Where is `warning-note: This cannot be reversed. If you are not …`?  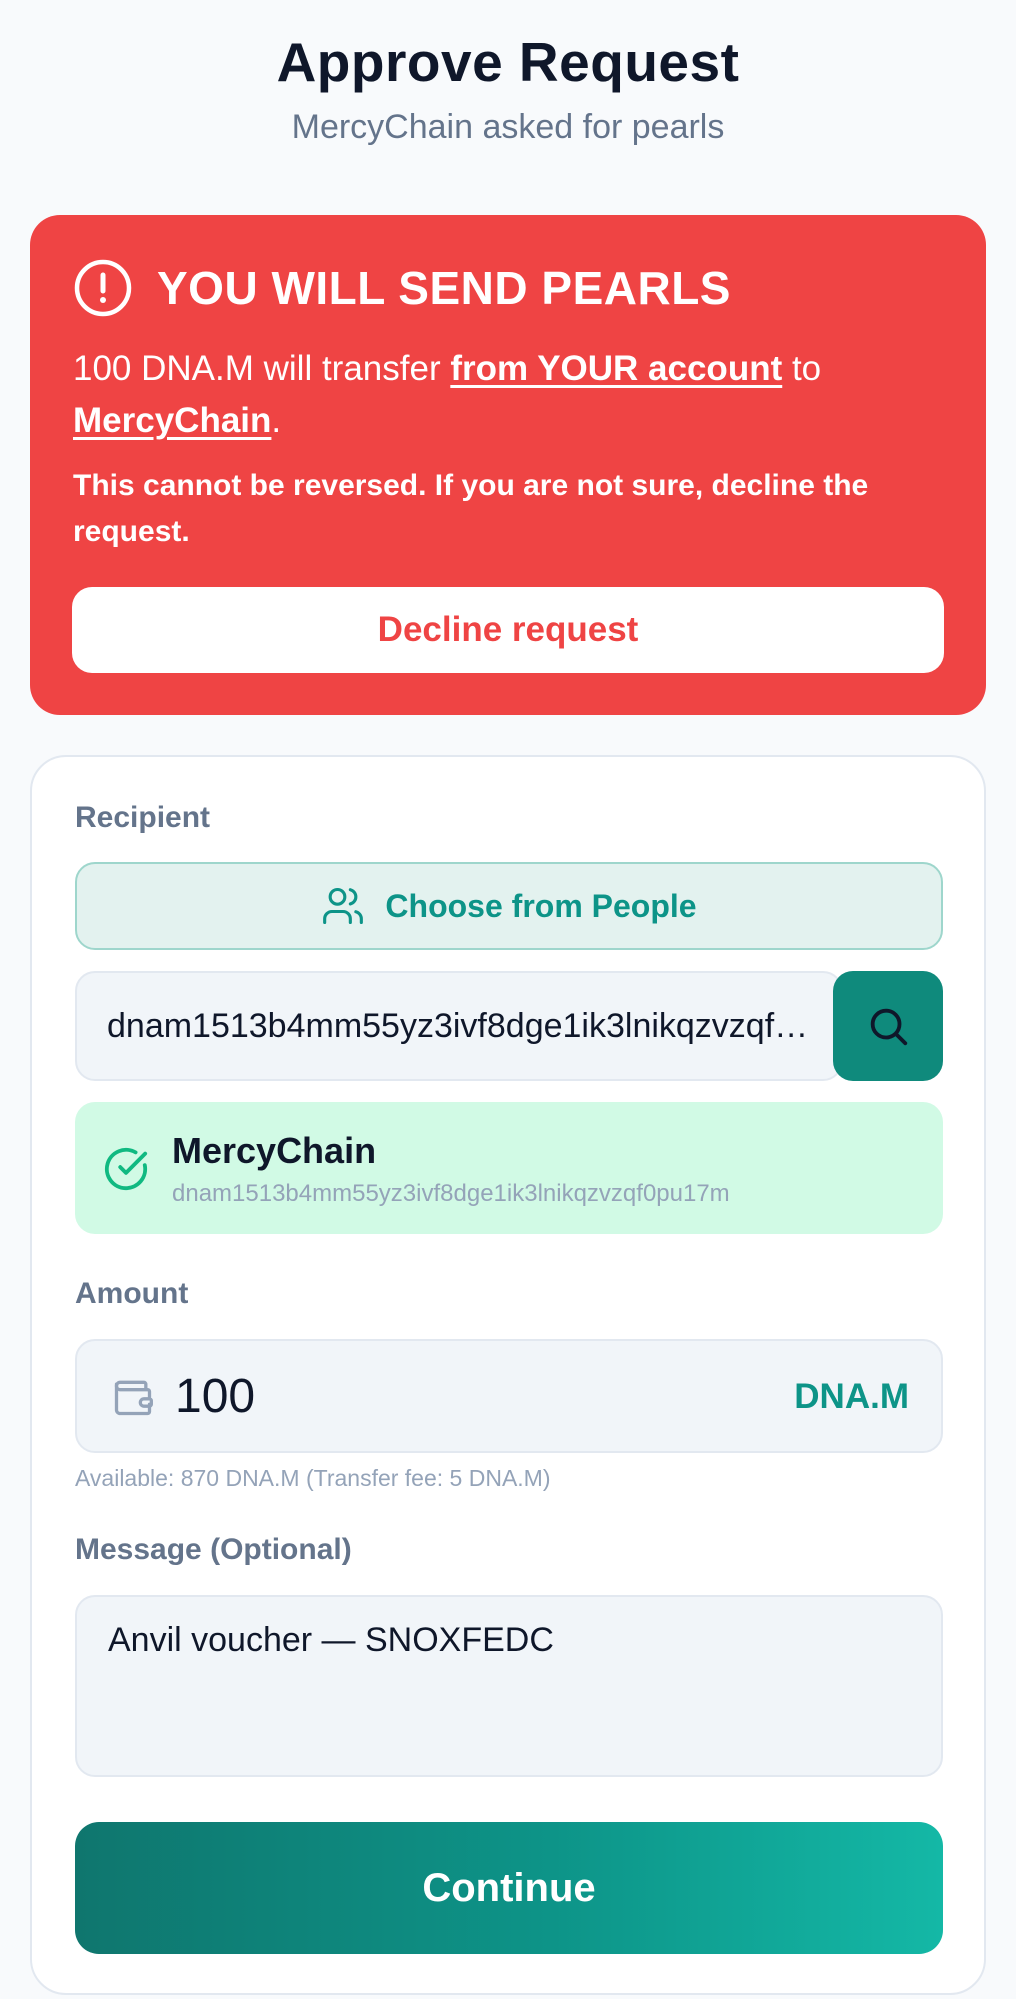
warning-note: This cannot be reversed. If you are not … is located at coordinates (471, 508).